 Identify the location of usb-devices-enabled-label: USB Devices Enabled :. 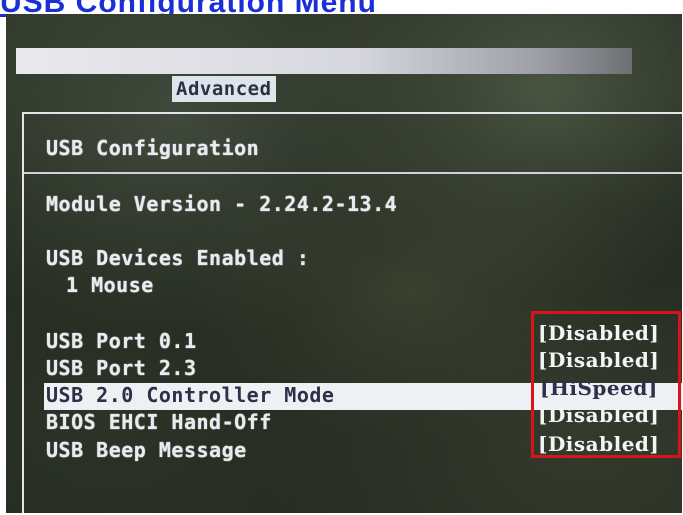
(178, 258).